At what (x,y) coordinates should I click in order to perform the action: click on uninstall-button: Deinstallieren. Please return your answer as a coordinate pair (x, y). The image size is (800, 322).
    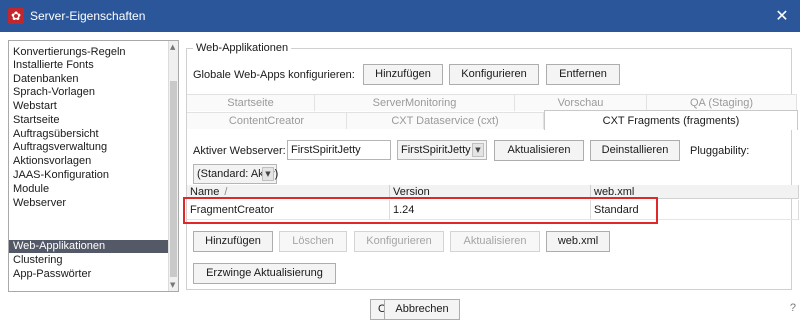
    Looking at the image, I should click on (635, 150).